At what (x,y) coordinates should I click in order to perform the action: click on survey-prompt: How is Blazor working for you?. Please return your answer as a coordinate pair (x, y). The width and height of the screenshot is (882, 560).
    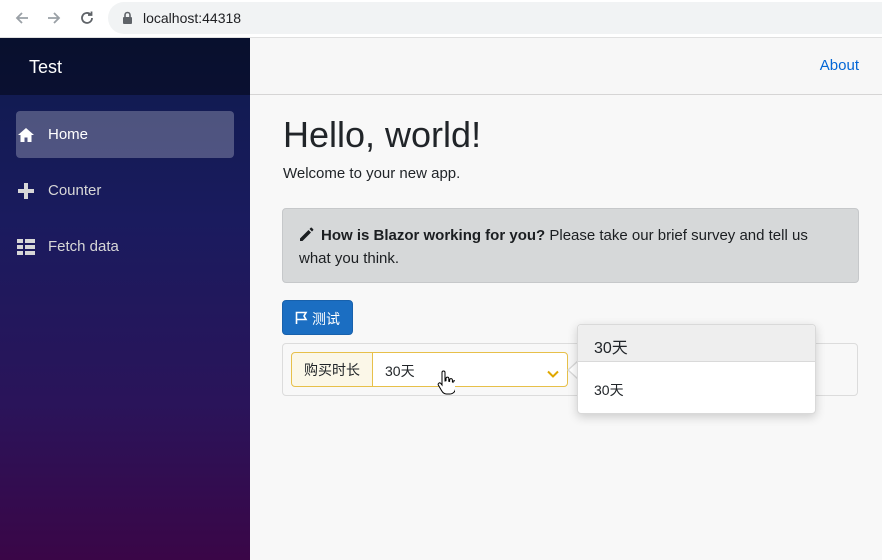
    Looking at the image, I should click on (433, 235).